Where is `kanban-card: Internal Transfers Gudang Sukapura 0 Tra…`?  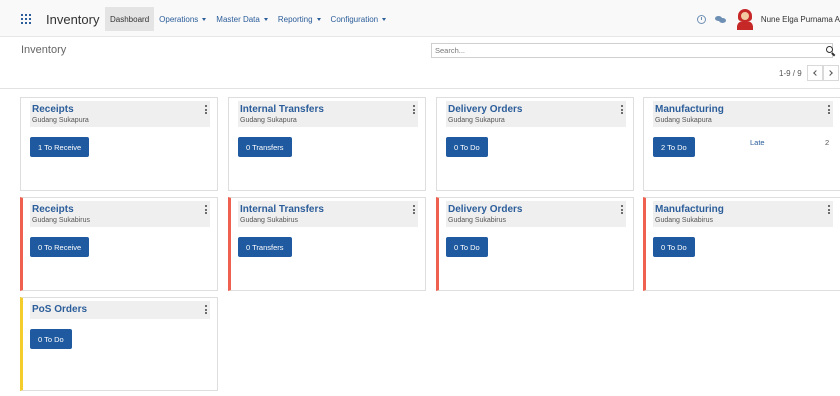
kanban-card: Internal Transfers Gudang Sukapura 0 Tra… is located at coordinates (327, 144).